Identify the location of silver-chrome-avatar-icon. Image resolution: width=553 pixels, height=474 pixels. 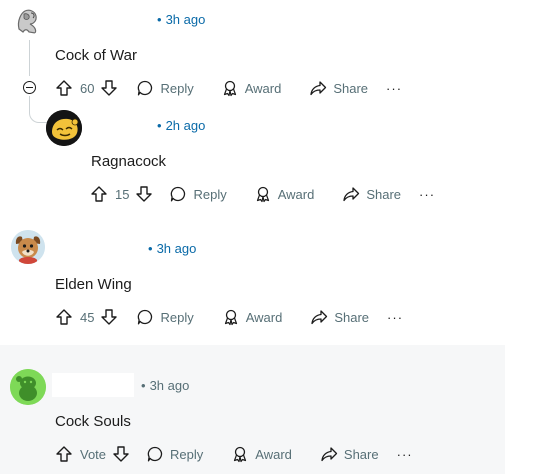
(27, 21).